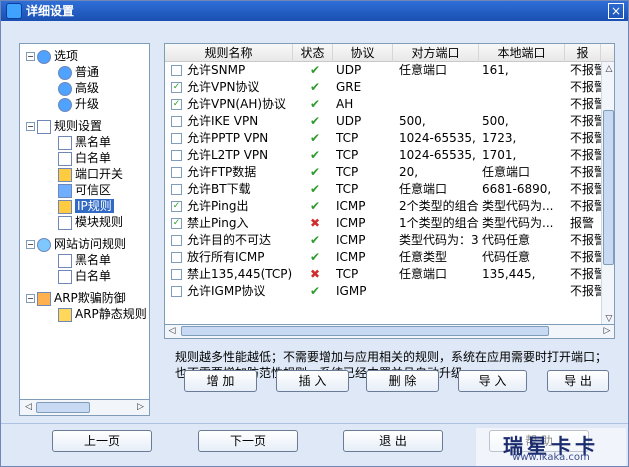 The width and height of the screenshot is (629, 467). What do you see at coordinates (216, 70) in the screenshot?
I see `rule-name: 允许SNMP` at bounding box center [216, 70].